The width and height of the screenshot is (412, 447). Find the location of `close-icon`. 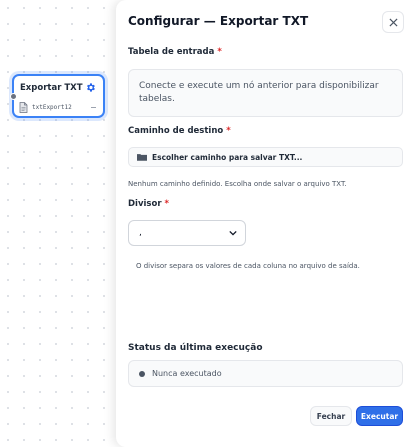

close-icon is located at coordinates (393, 22).